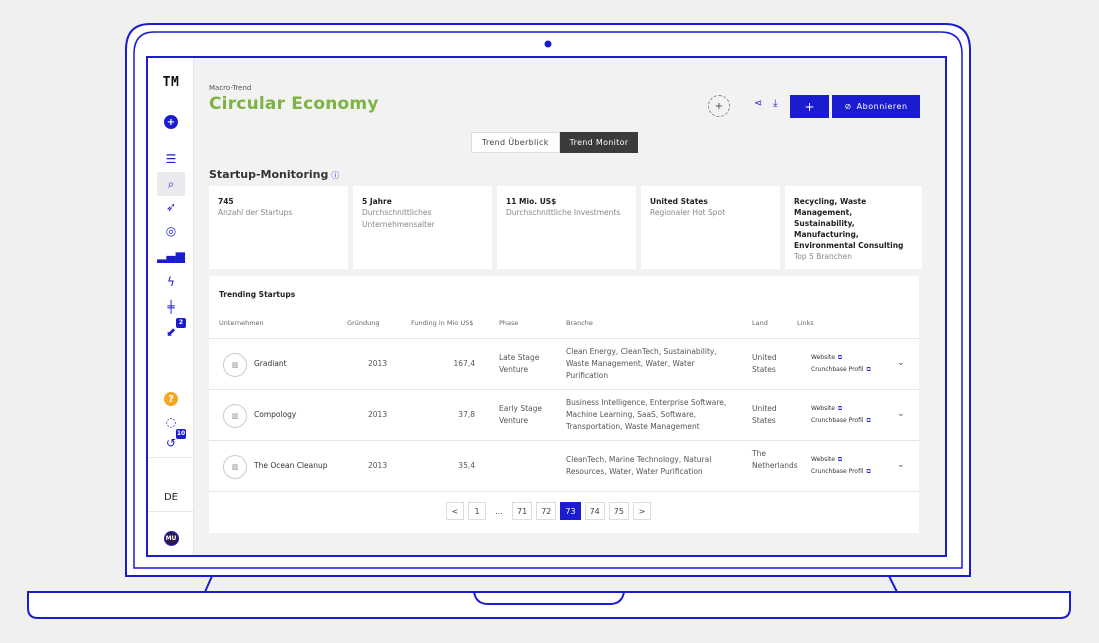  Describe the element at coordinates (508, 323) in the screenshot. I see `col-phase: Phase` at that location.